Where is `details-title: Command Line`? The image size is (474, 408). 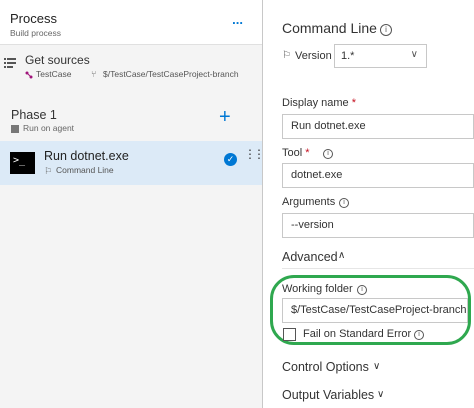
details-title: Command Line is located at coordinates (329, 28).